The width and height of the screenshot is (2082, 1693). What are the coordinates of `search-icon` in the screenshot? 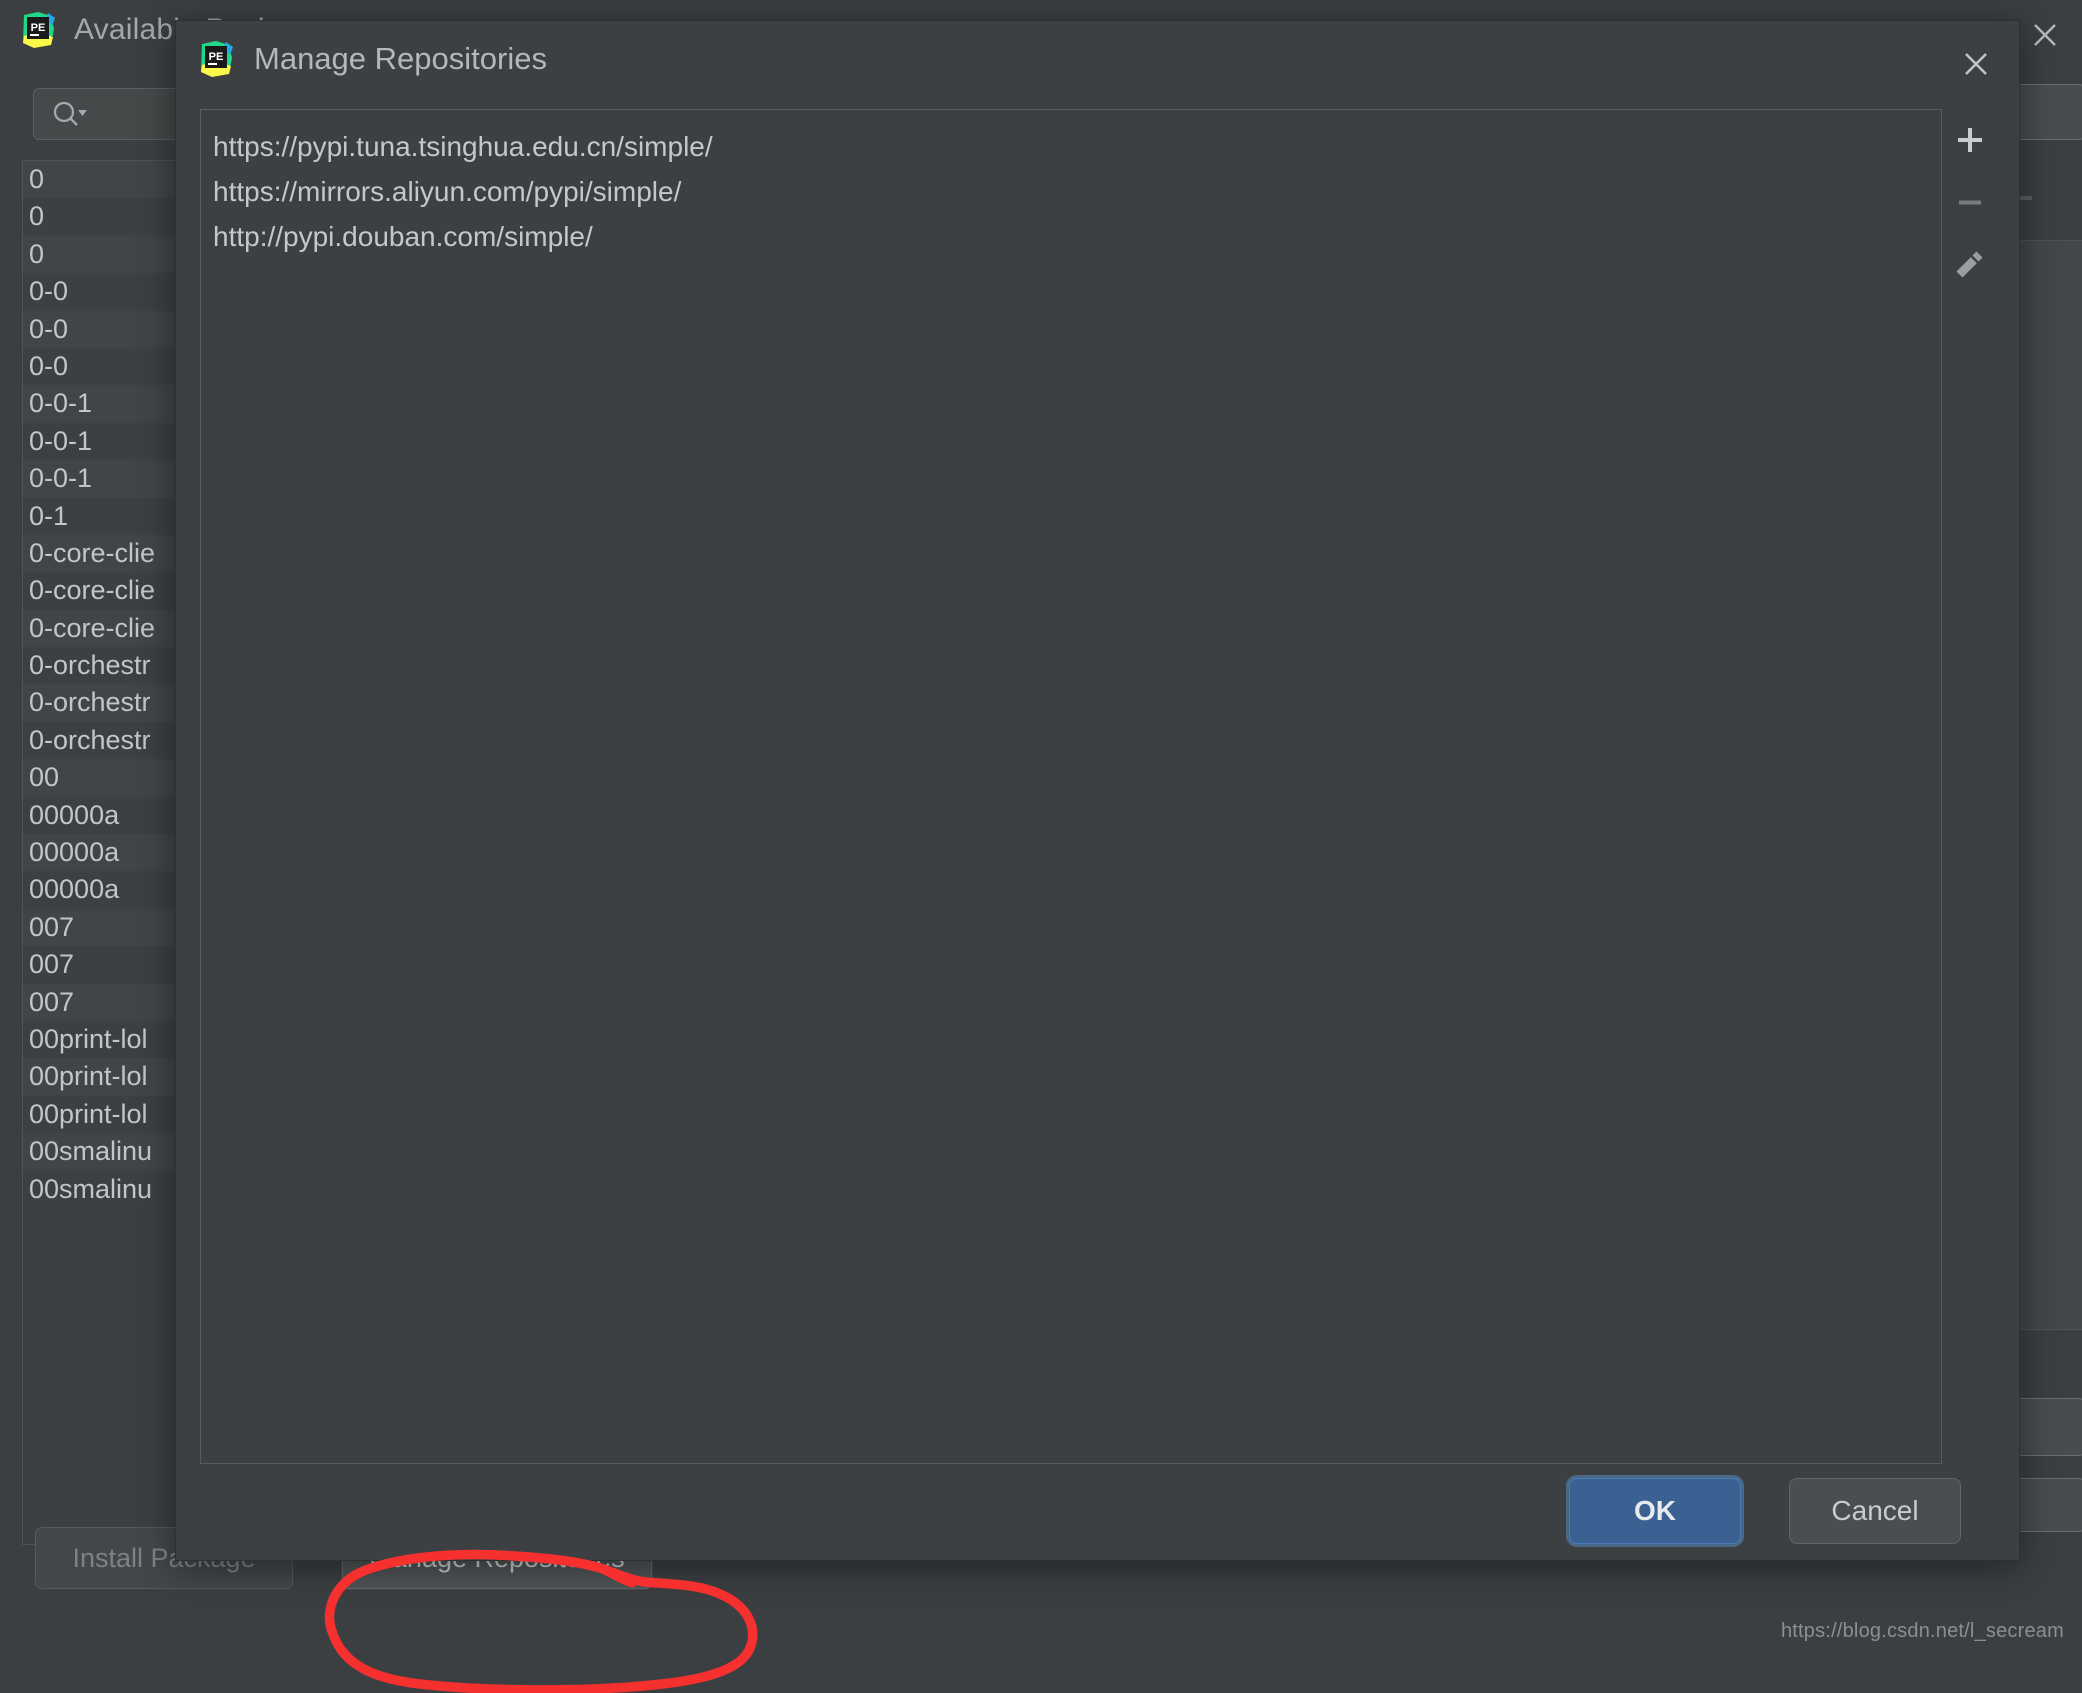 It's located at (70, 115).